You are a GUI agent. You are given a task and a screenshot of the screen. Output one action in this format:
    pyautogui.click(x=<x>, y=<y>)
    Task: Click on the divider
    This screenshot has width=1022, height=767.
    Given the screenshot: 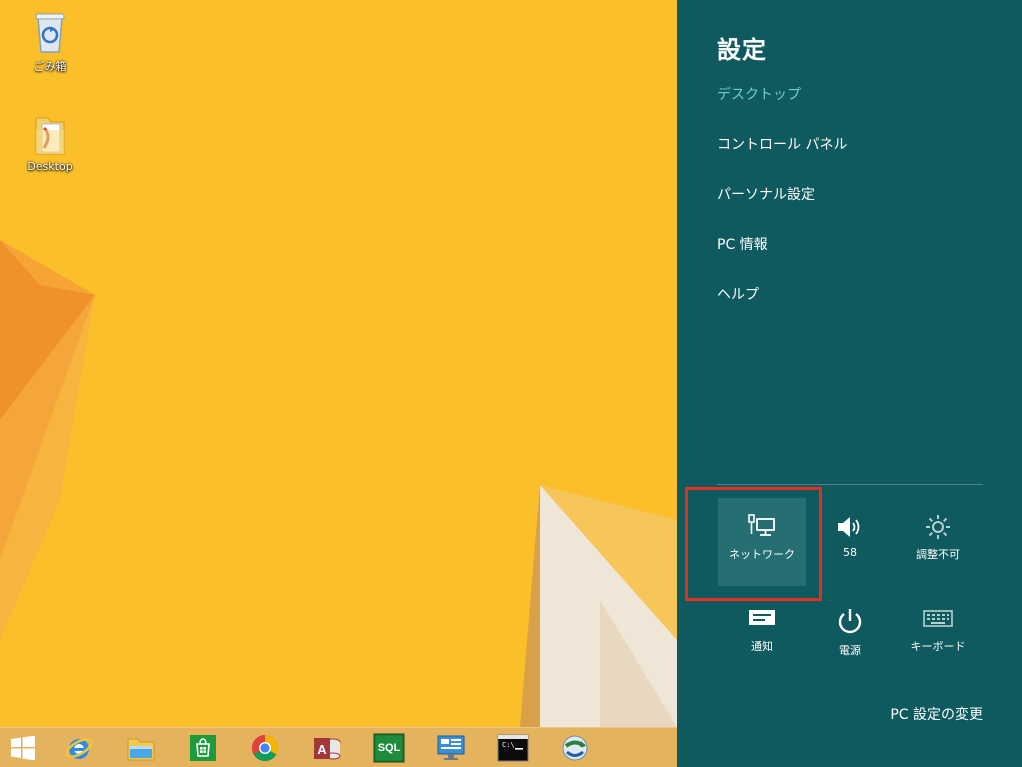 What is the action you would take?
    pyautogui.click(x=850, y=484)
    